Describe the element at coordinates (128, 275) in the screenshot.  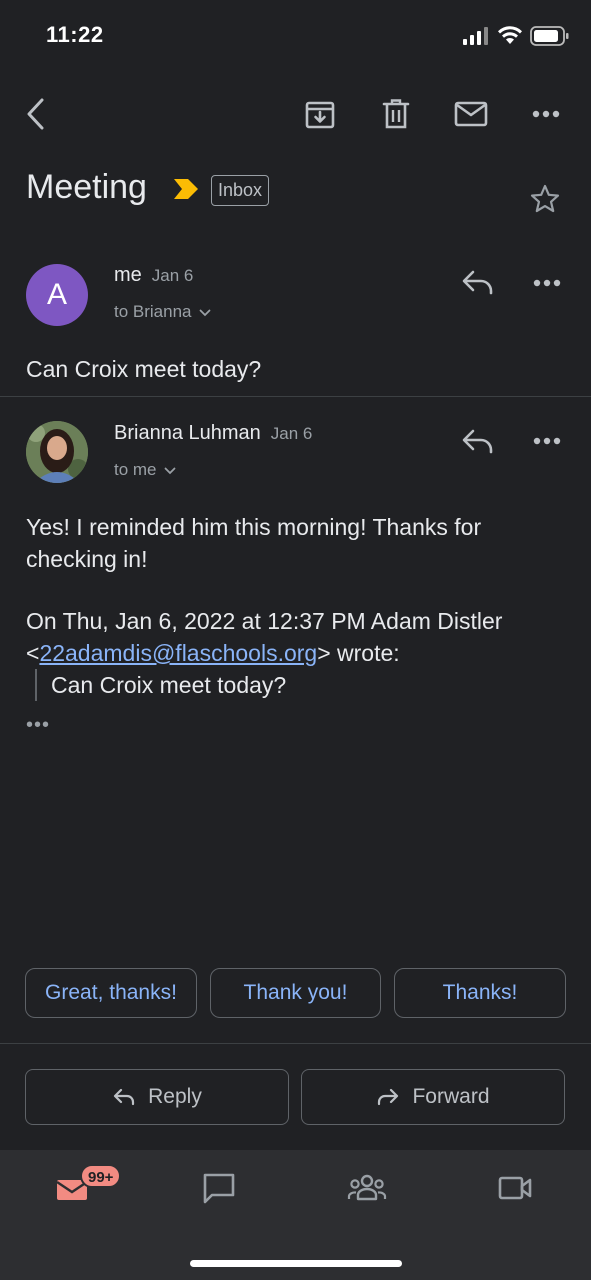
I see `sender-name: me` at that location.